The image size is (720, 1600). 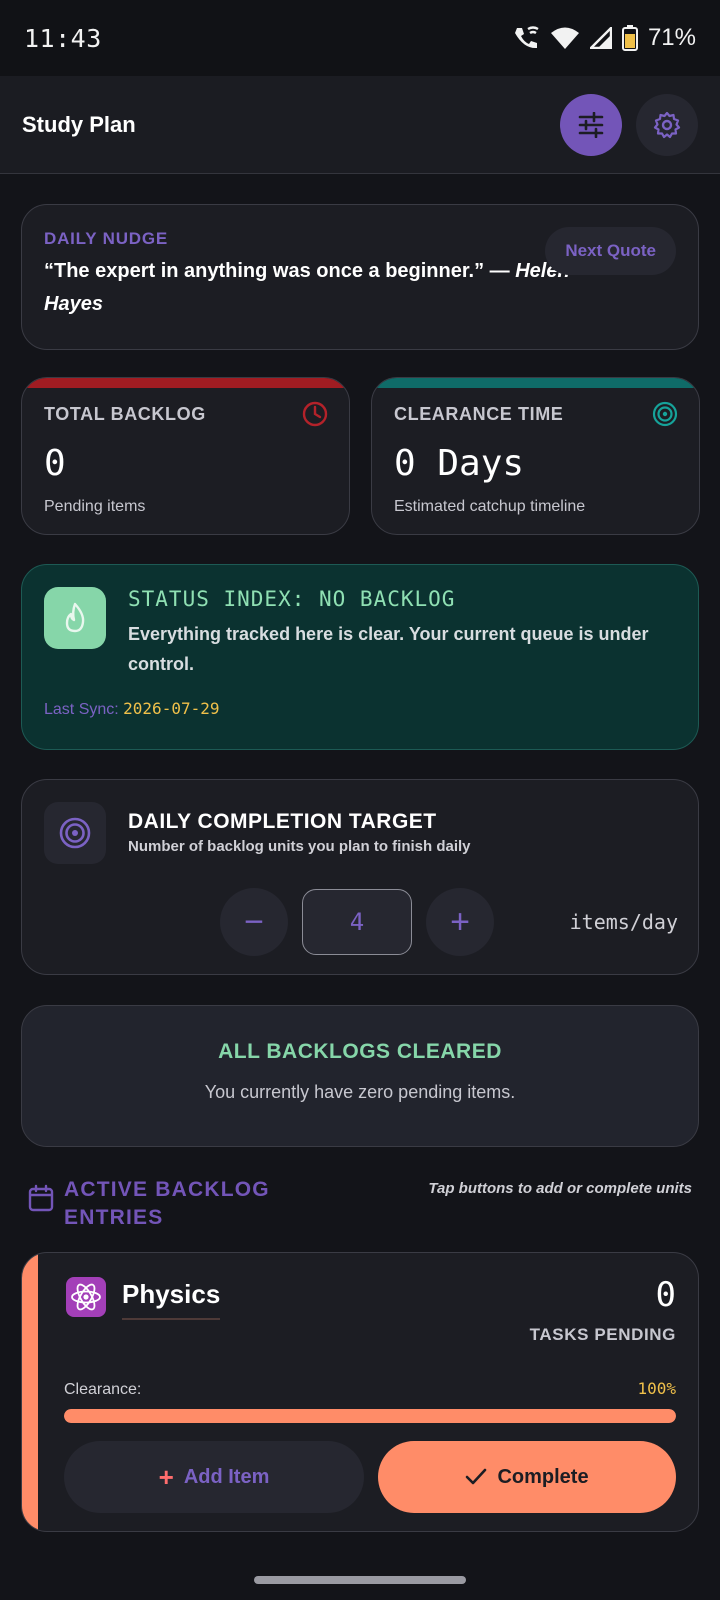 I want to click on status-icon-box, so click(x=75, y=618).